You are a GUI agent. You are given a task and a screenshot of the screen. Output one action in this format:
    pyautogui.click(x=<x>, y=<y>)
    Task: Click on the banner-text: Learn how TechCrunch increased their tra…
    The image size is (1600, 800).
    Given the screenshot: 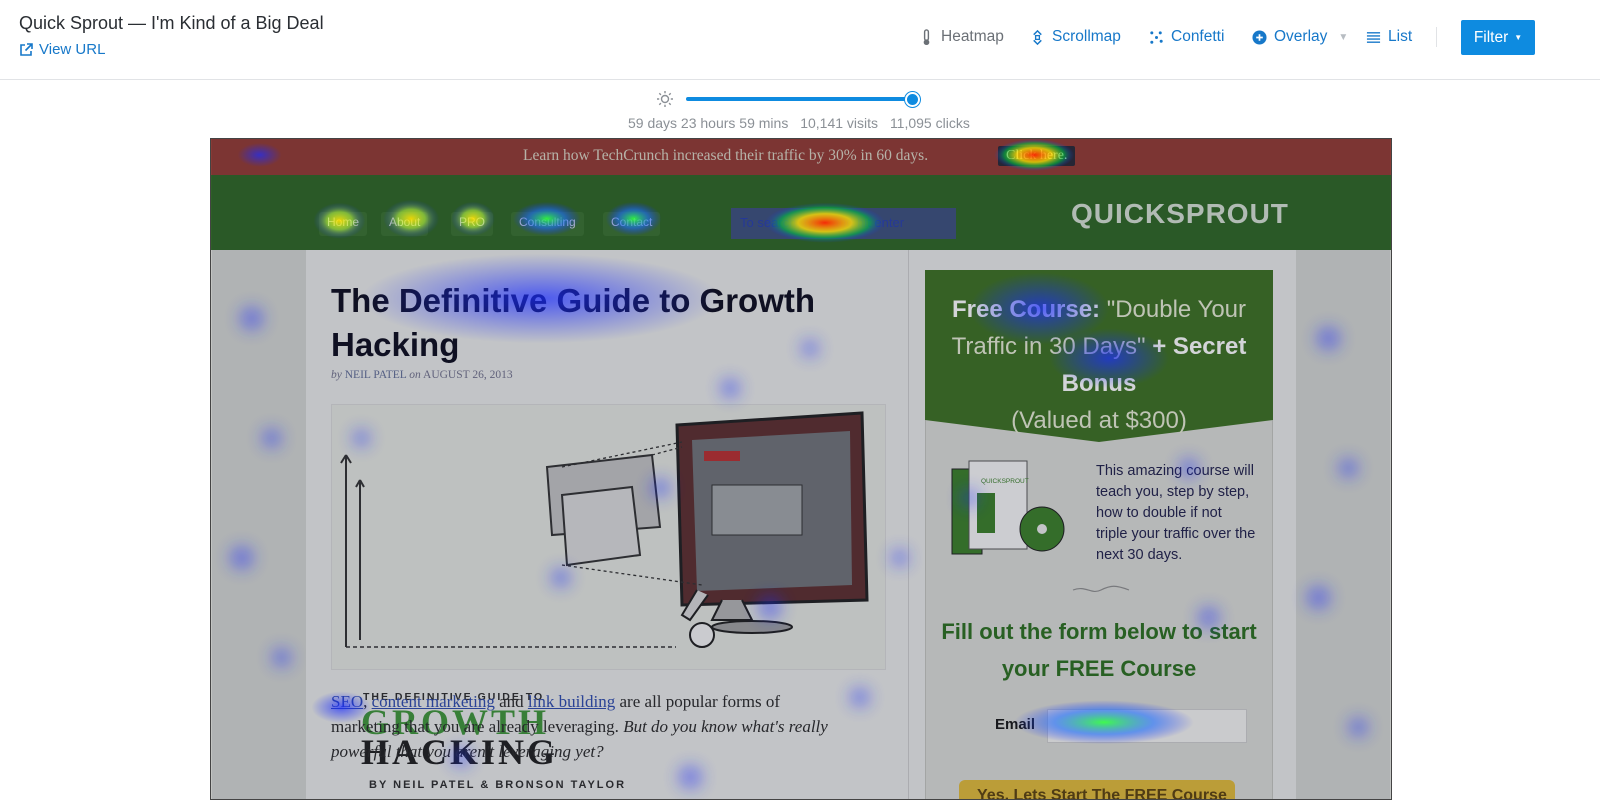 What is the action you would take?
    pyautogui.click(x=726, y=155)
    